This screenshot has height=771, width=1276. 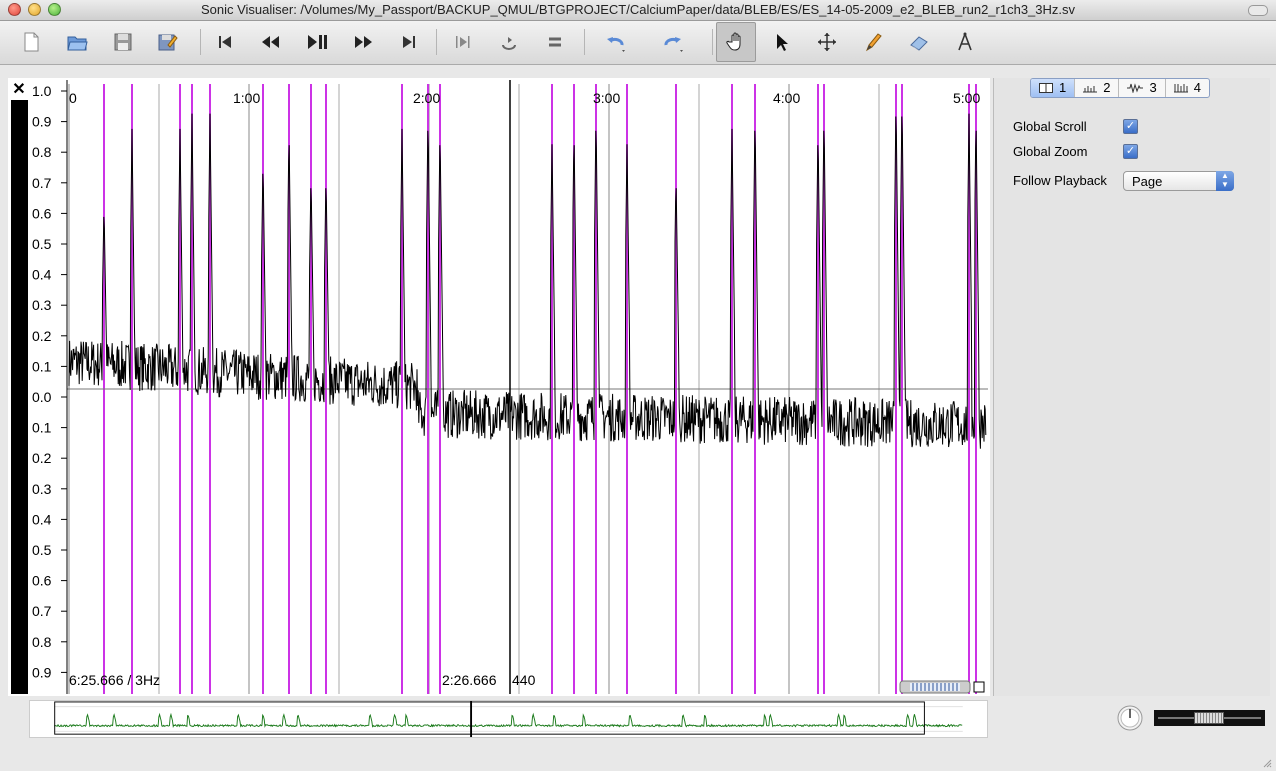 I want to click on fast-forward-icon, so click(x=363, y=42).